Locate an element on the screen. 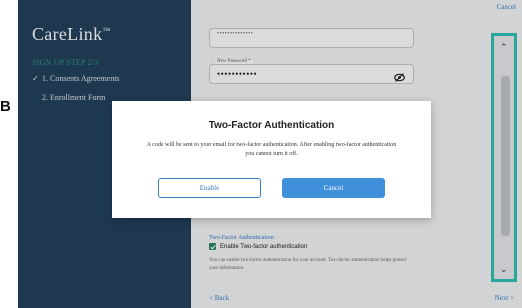  cancel-button: Cancel is located at coordinates (333, 188).